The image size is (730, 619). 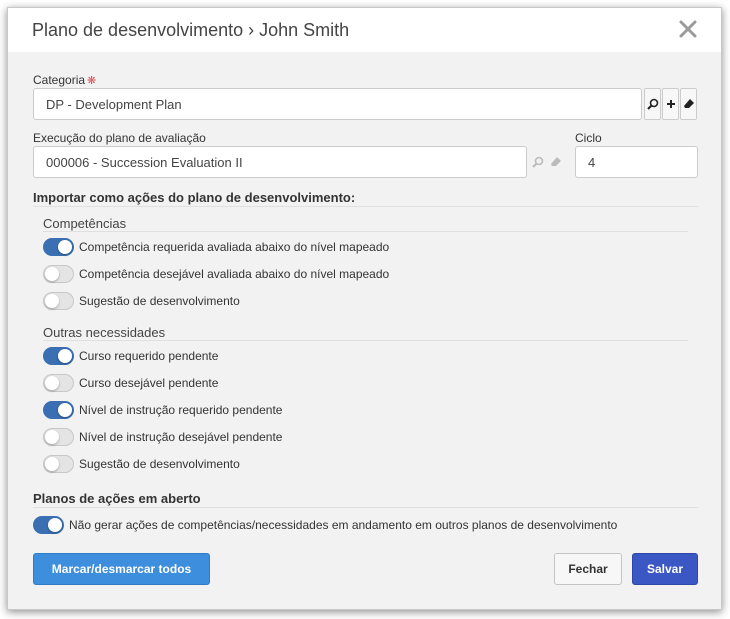 I want to click on outras-title: Outras necessidades, so click(x=104, y=332).